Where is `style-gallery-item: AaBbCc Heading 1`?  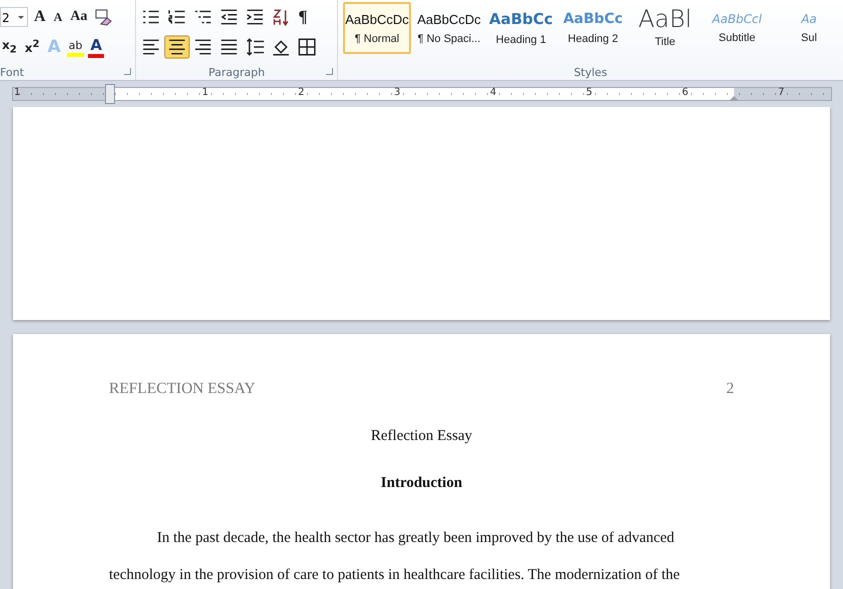 style-gallery-item: AaBbCc Heading 1 is located at coordinates (521, 28).